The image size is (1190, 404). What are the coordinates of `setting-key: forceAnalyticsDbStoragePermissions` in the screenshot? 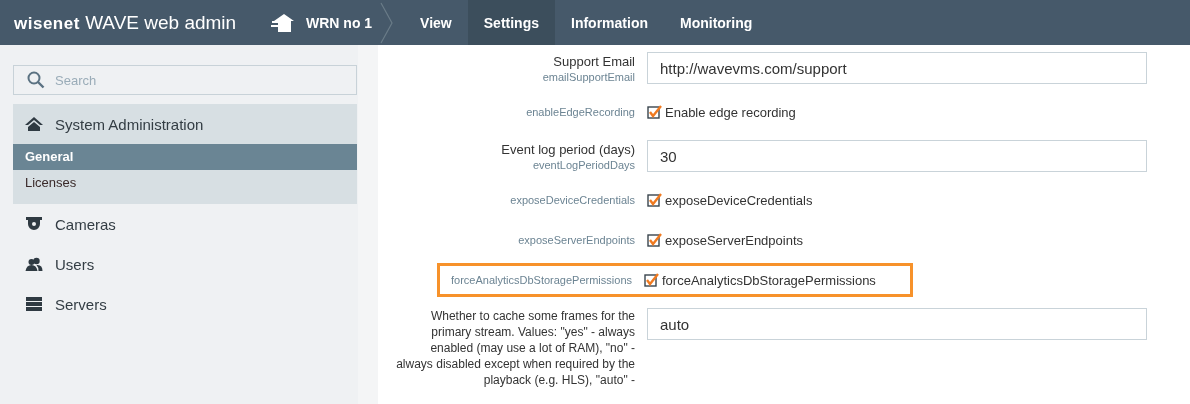 It's located at (541, 280).